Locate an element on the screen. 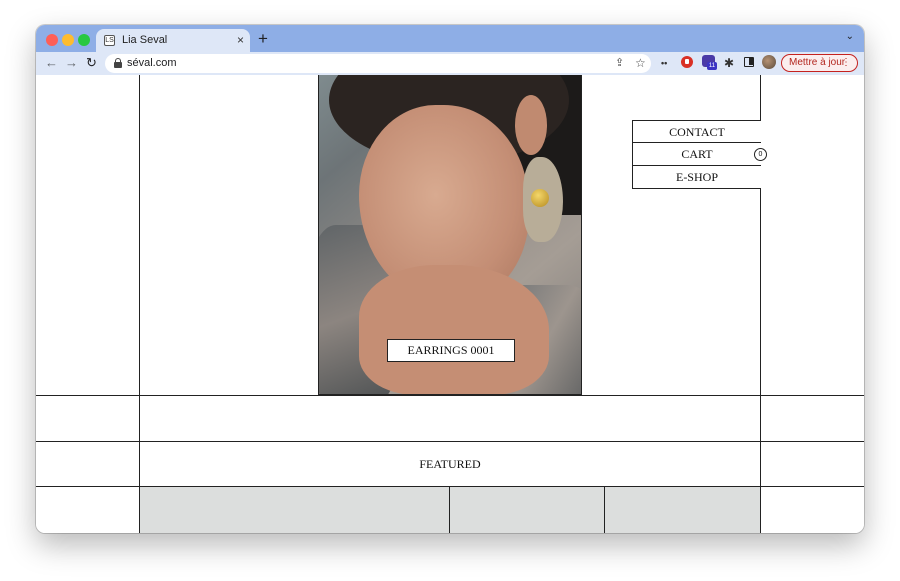  tab-close-icon: × is located at coordinates (240, 40).